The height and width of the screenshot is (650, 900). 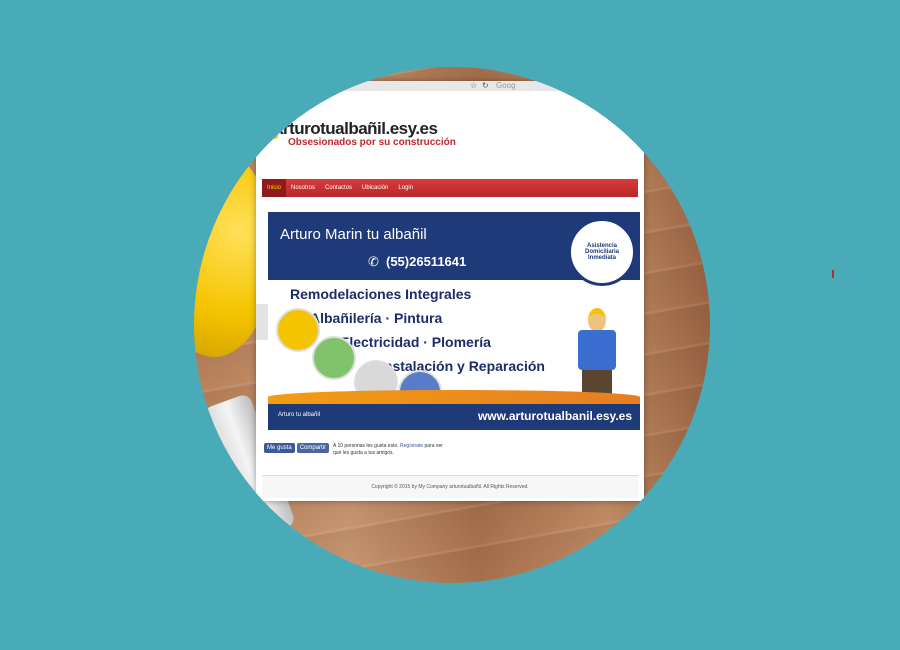 I want to click on nav-item-contactos: Contactos, so click(x=338, y=188).